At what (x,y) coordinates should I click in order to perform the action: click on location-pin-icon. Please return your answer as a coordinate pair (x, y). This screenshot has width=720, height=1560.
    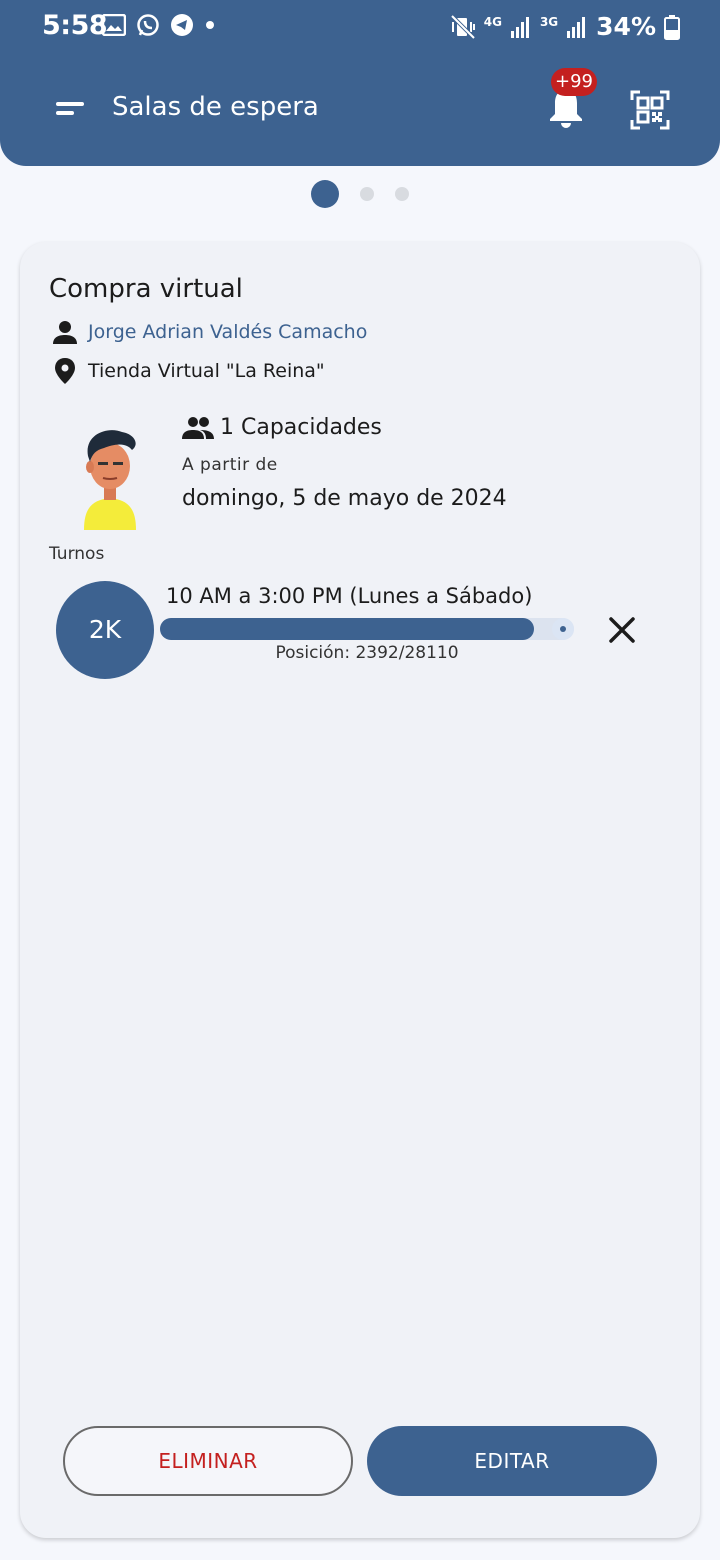
    Looking at the image, I should click on (65, 371).